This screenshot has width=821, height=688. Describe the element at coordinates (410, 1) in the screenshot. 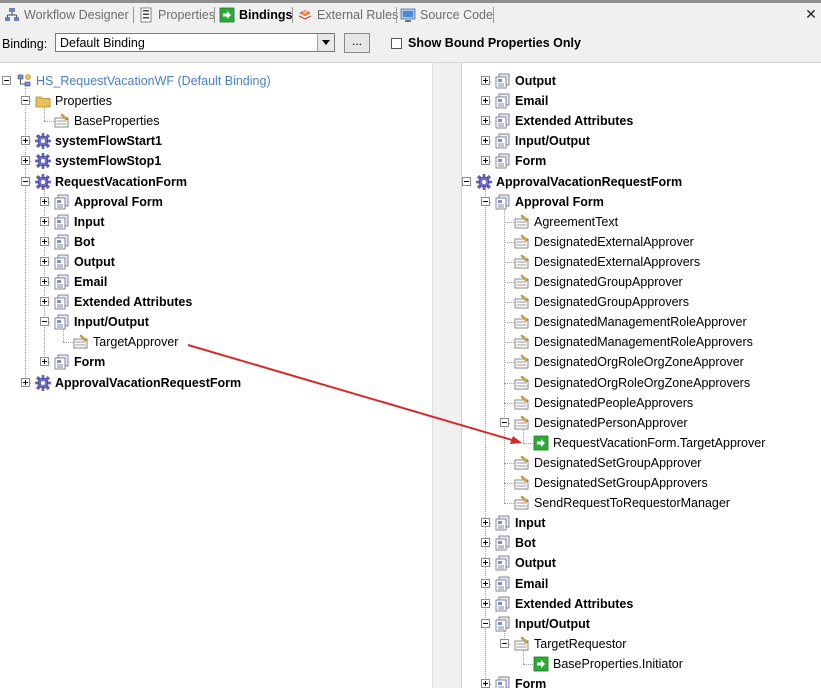

I see `tab-bar-top-border` at that location.